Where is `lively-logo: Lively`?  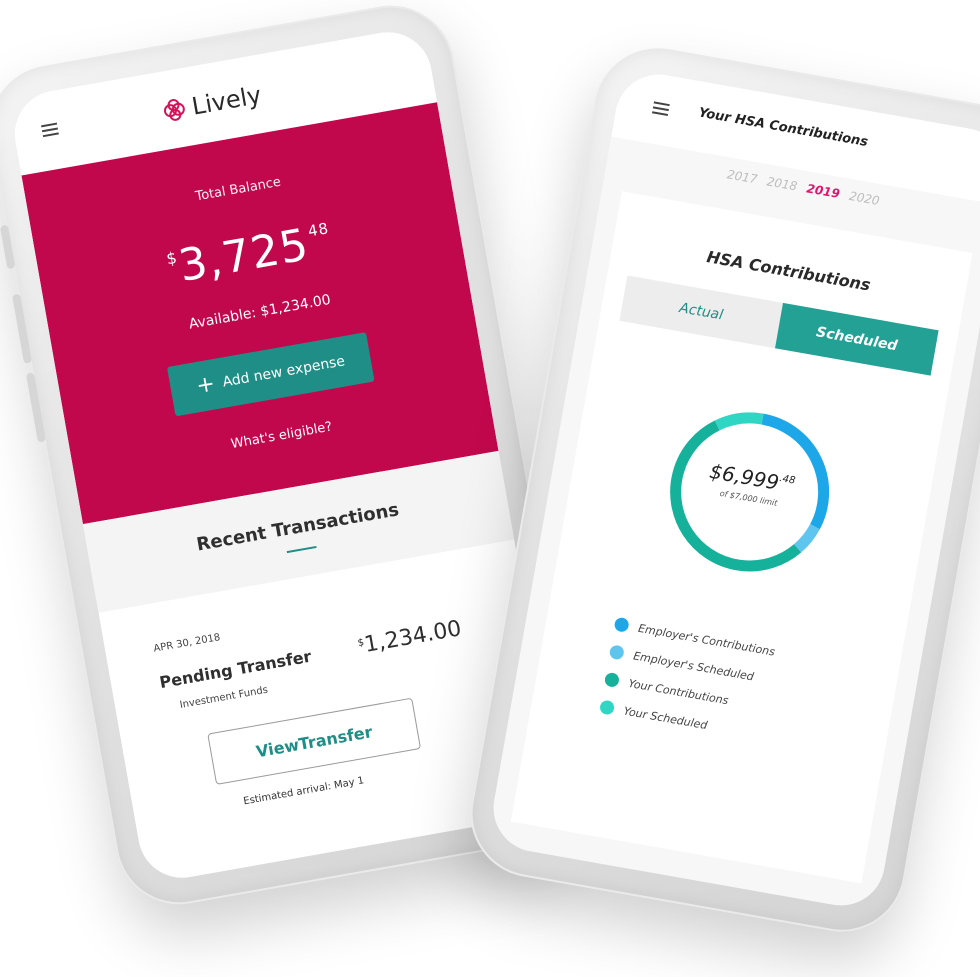
lively-logo: Lively is located at coordinates (211, 103).